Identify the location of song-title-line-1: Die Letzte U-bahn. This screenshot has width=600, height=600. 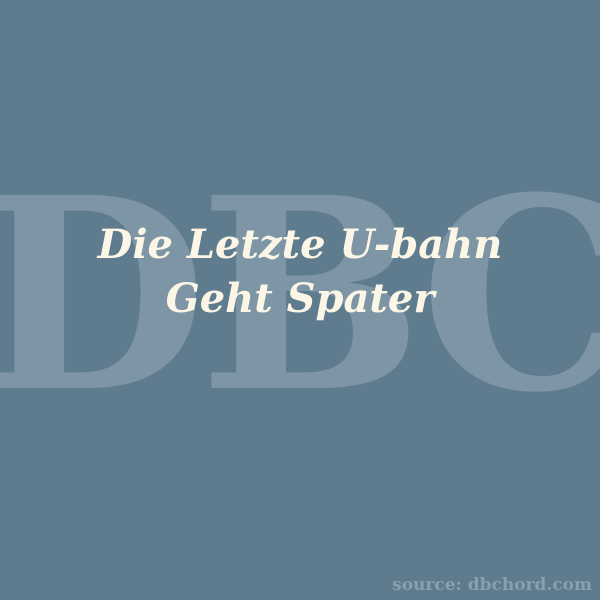
(300, 244).